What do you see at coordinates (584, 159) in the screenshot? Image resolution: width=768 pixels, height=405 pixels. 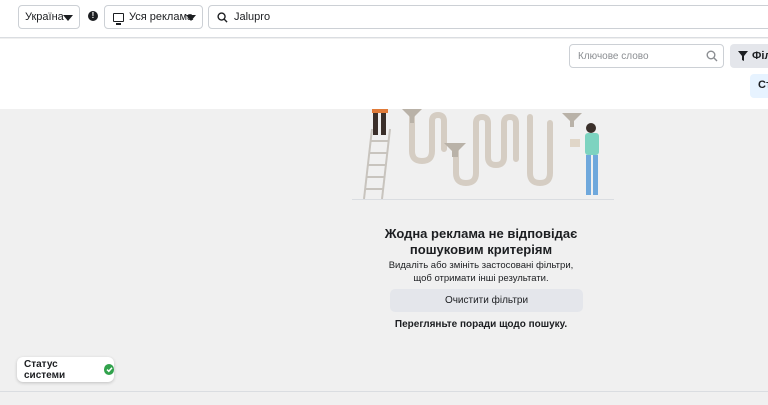 I see `person-standing` at bounding box center [584, 159].